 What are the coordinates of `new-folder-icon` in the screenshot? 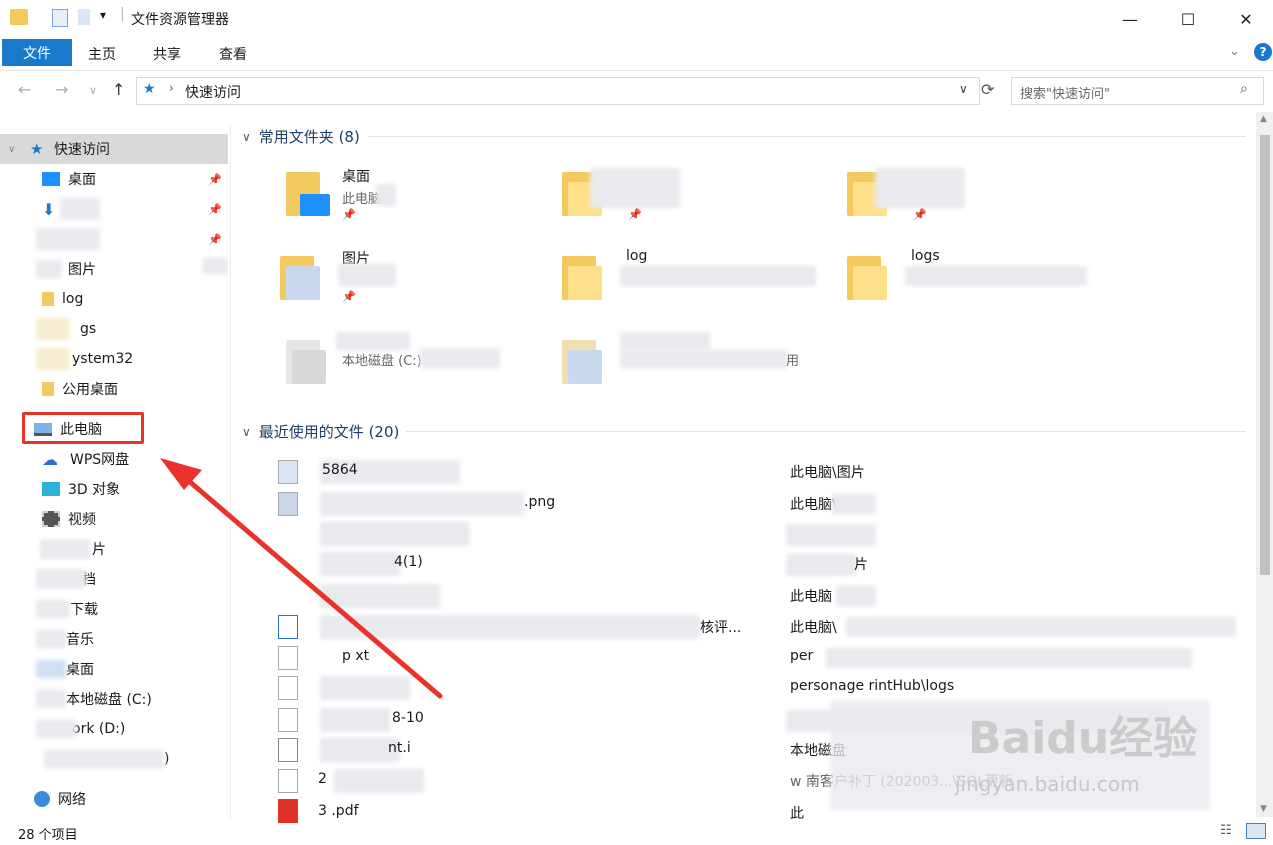 It's located at (84, 17).